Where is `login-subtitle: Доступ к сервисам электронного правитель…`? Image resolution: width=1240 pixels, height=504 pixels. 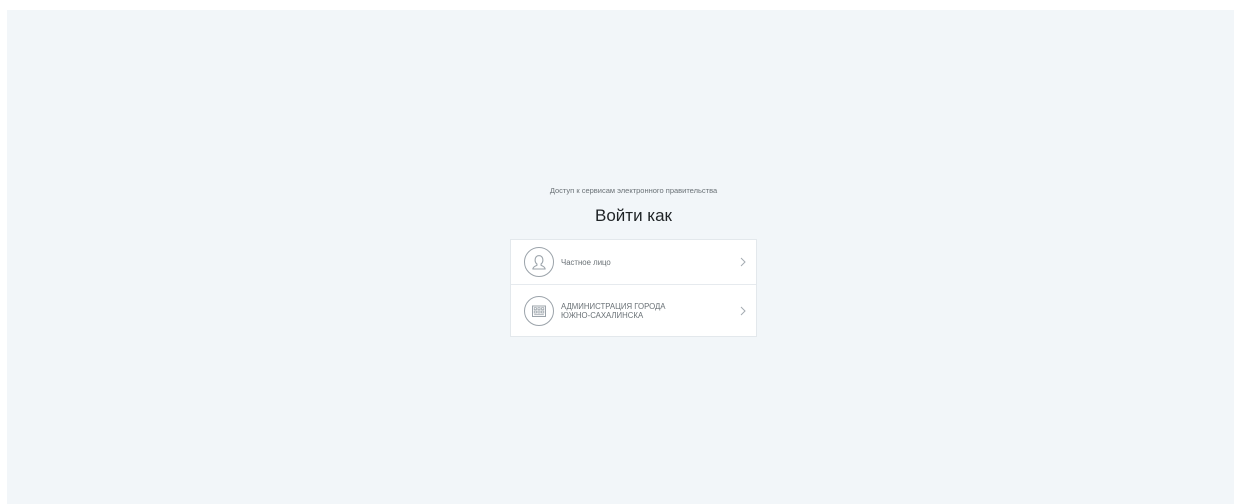
login-subtitle: Доступ к сервисам электронного правитель… is located at coordinates (633, 190).